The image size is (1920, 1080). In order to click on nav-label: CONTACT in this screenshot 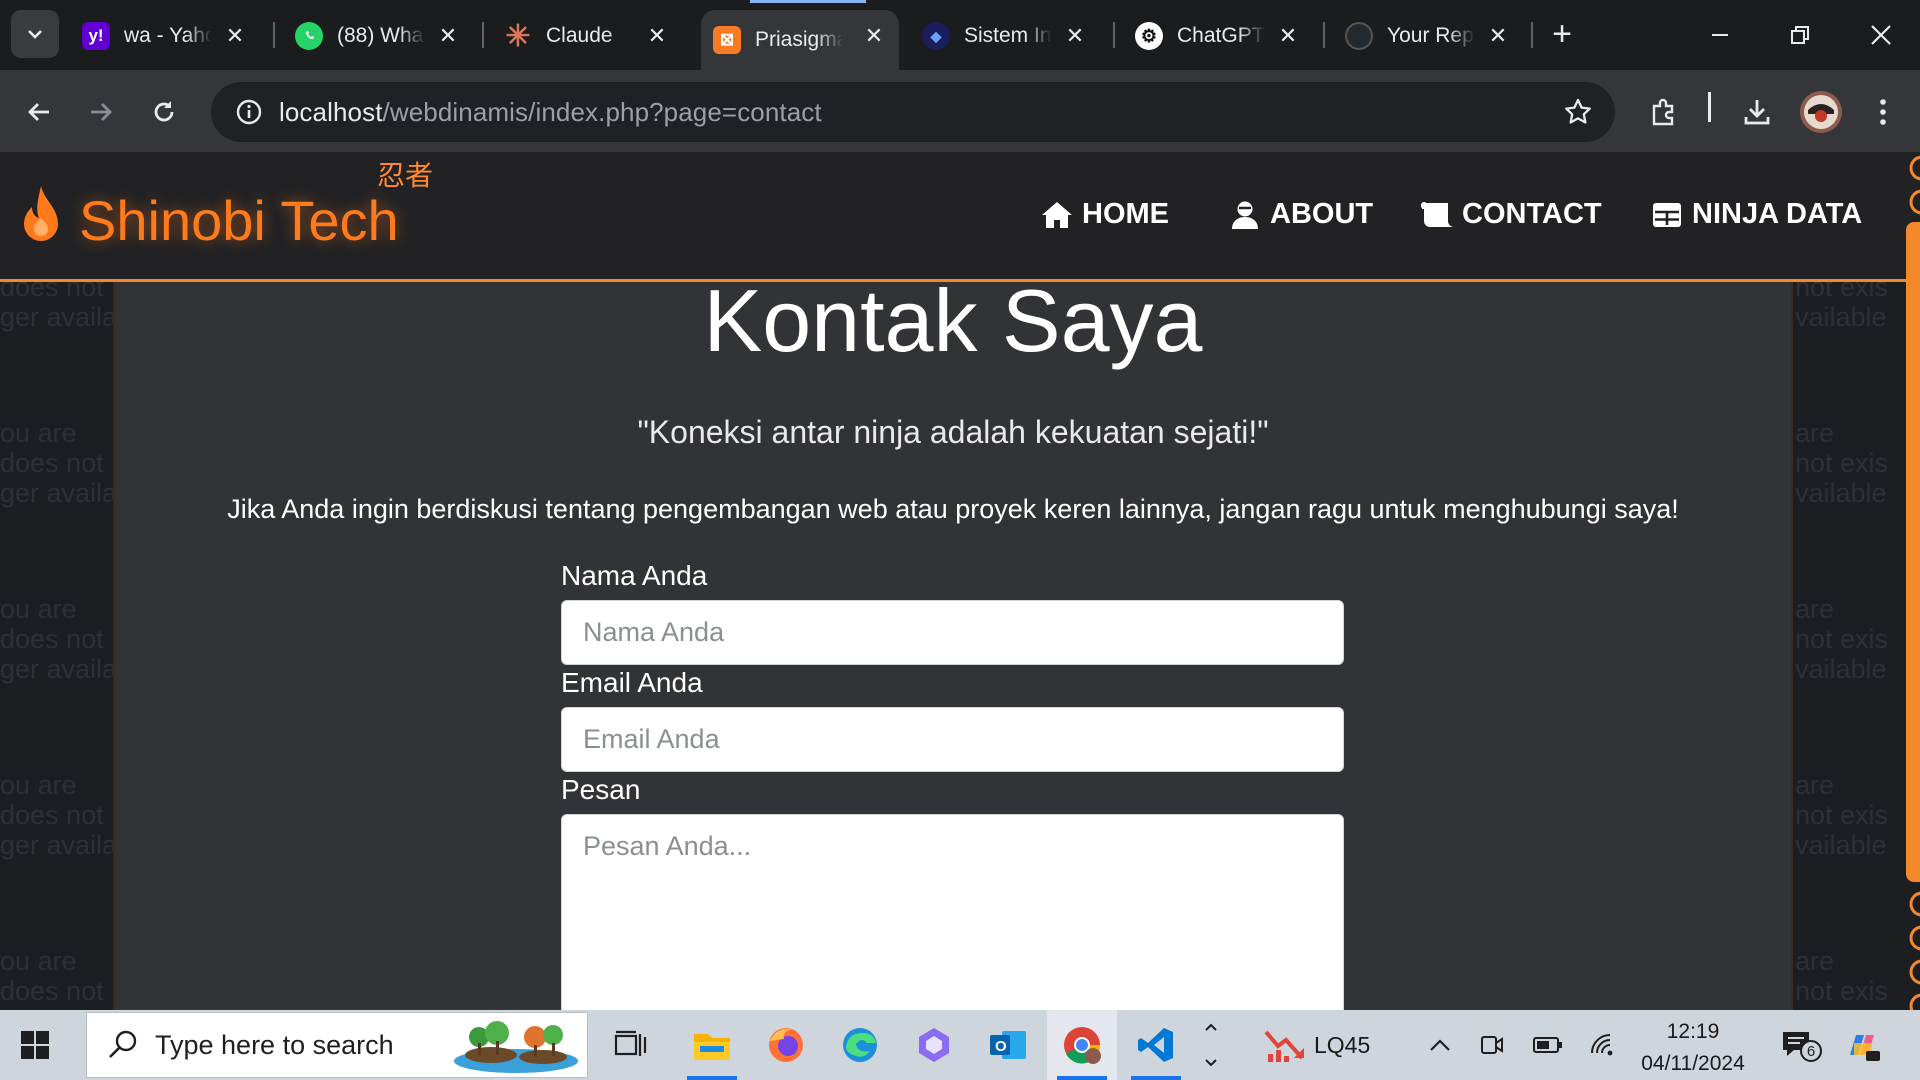, I will do `click(1532, 214)`.